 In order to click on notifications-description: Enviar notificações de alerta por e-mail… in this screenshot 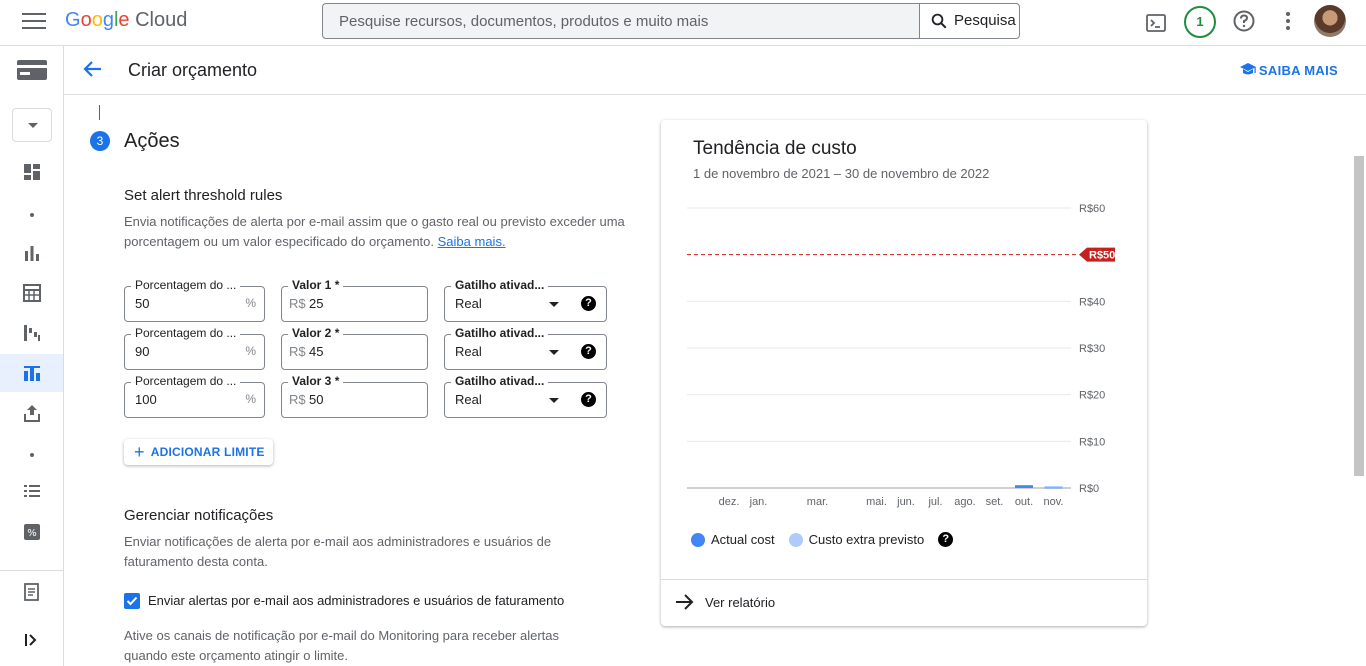, I will do `click(338, 551)`.